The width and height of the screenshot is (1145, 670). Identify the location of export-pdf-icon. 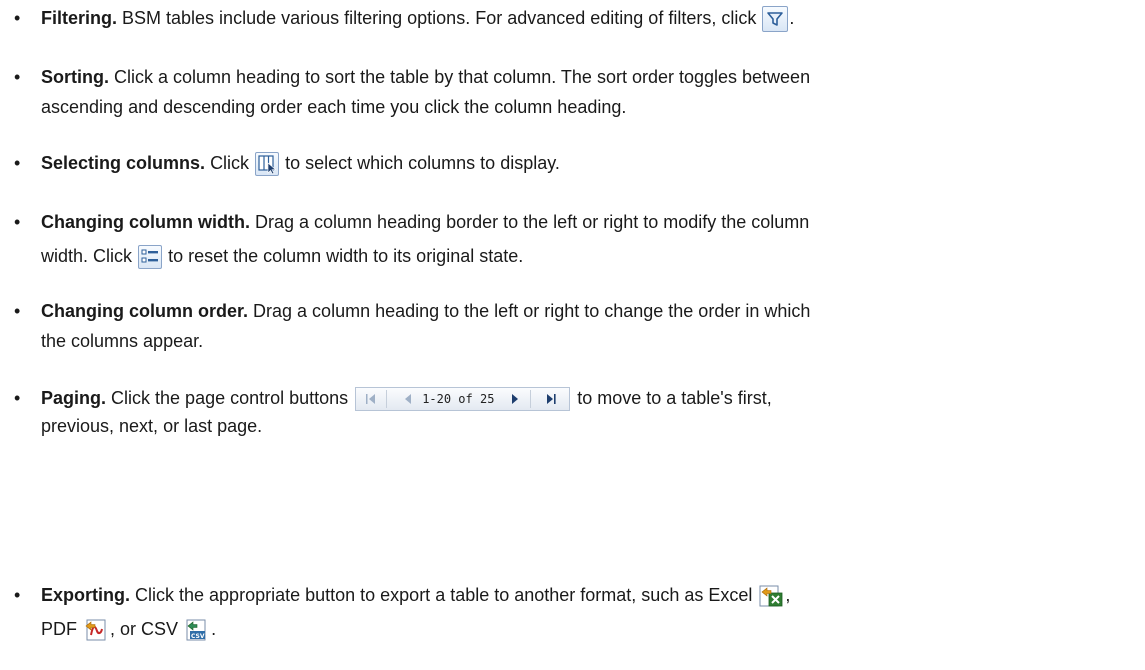
(96, 630).